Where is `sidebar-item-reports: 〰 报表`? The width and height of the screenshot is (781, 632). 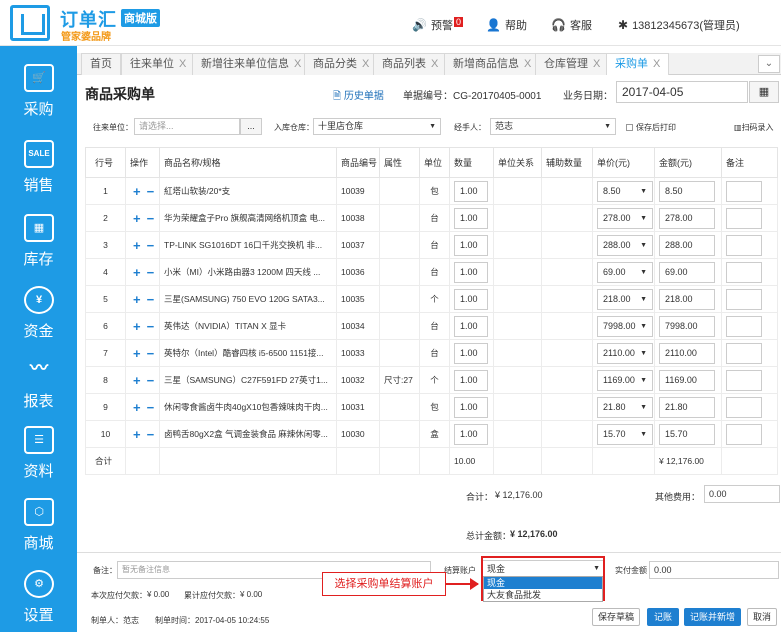
sidebar-item-reports: 〰 报表 is located at coordinates (38, 383).